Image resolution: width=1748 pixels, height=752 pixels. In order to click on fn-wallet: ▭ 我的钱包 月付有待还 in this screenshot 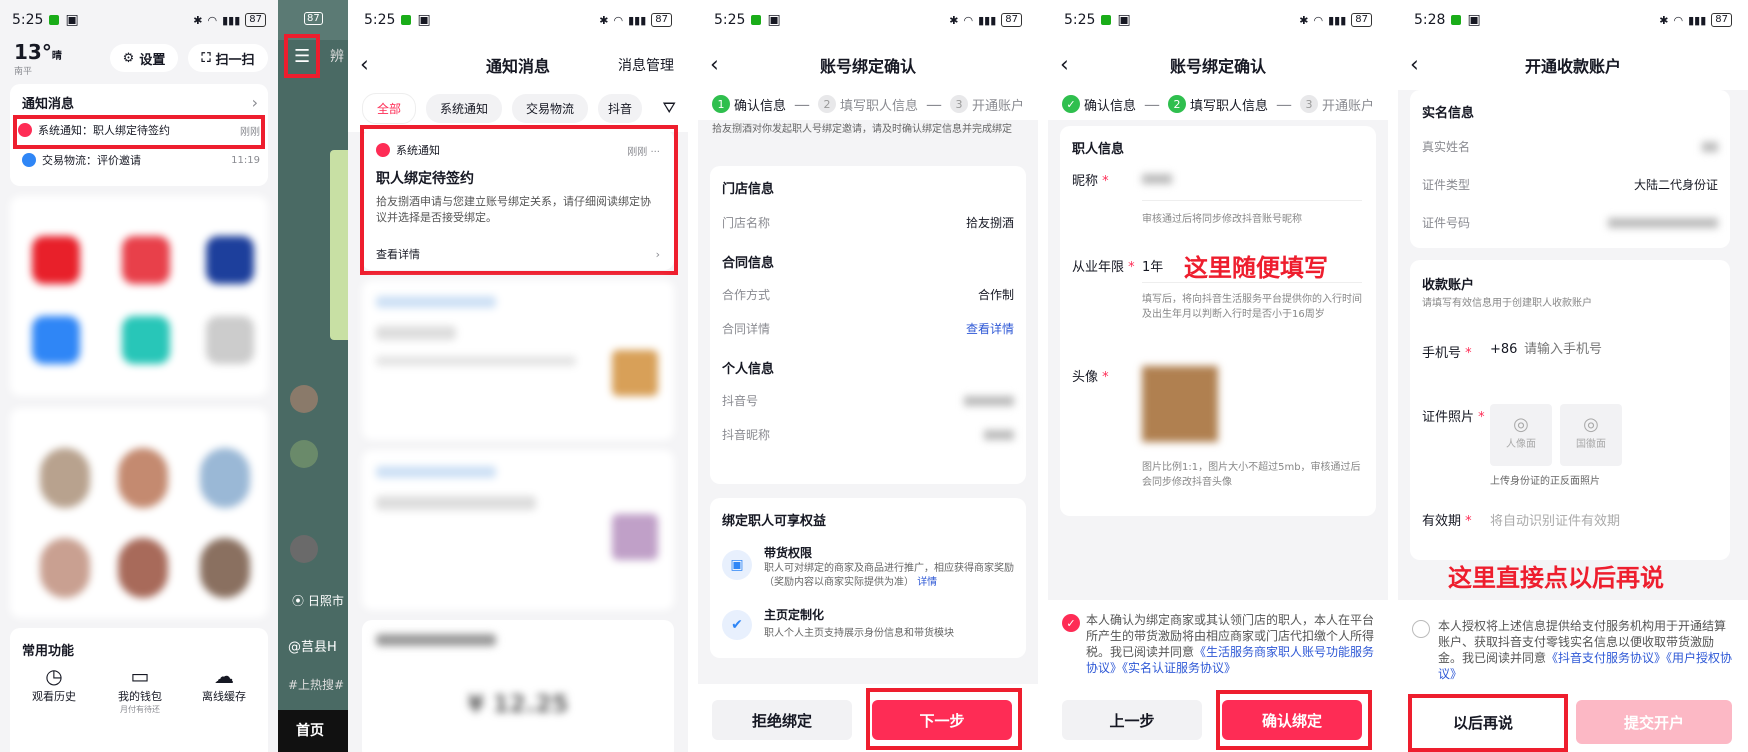, I will do `click(140, 689)`.